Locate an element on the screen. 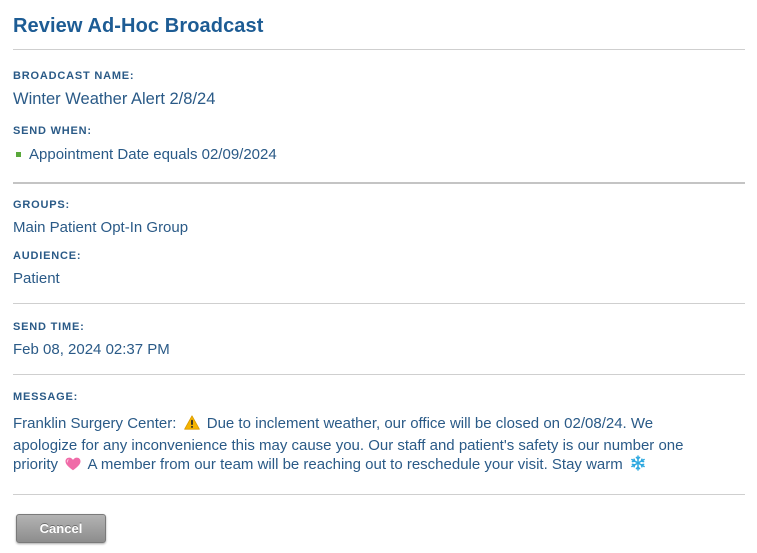 This screenshot has width=757, height=553. send-when-condition: Appointment Date equals 02/09/2024 is located at coordinates (145, 154).